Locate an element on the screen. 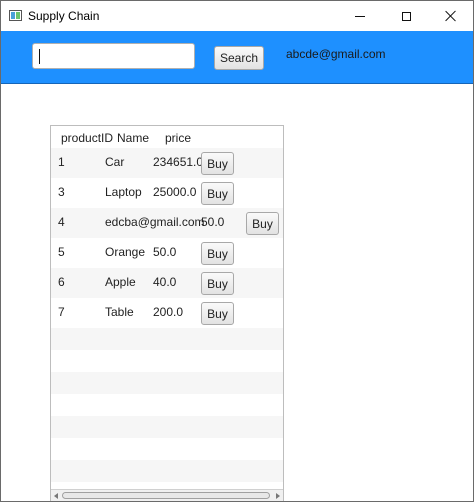  table-row: 4 edcba@gmail.com 50.0 Buy is located at coordinates (167, 223).